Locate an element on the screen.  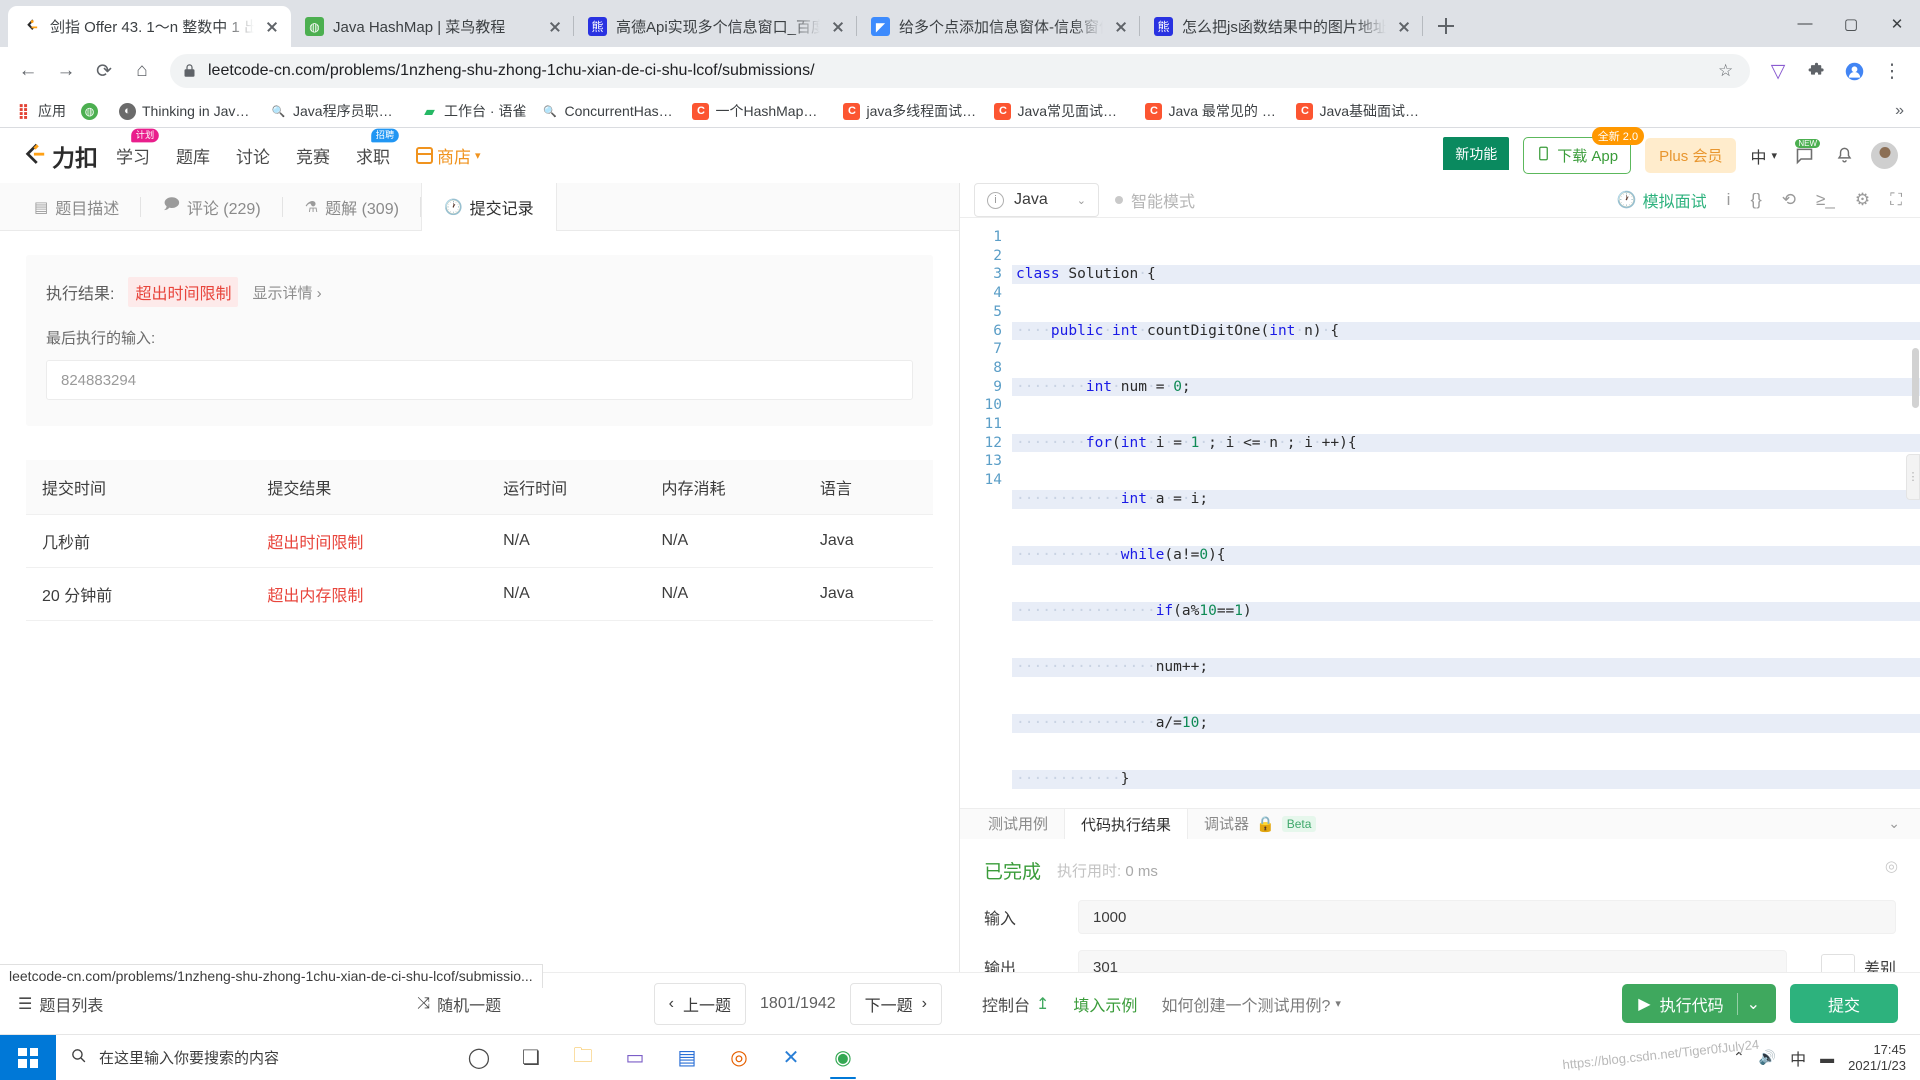
plus-member-button: Plus 会员 is located at coordinates (1691, 155).